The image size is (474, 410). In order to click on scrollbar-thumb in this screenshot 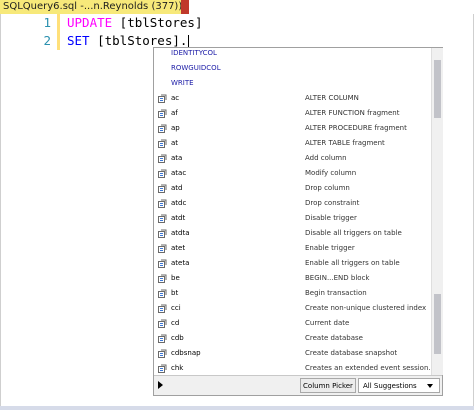, I will do `click(437, 89)`.